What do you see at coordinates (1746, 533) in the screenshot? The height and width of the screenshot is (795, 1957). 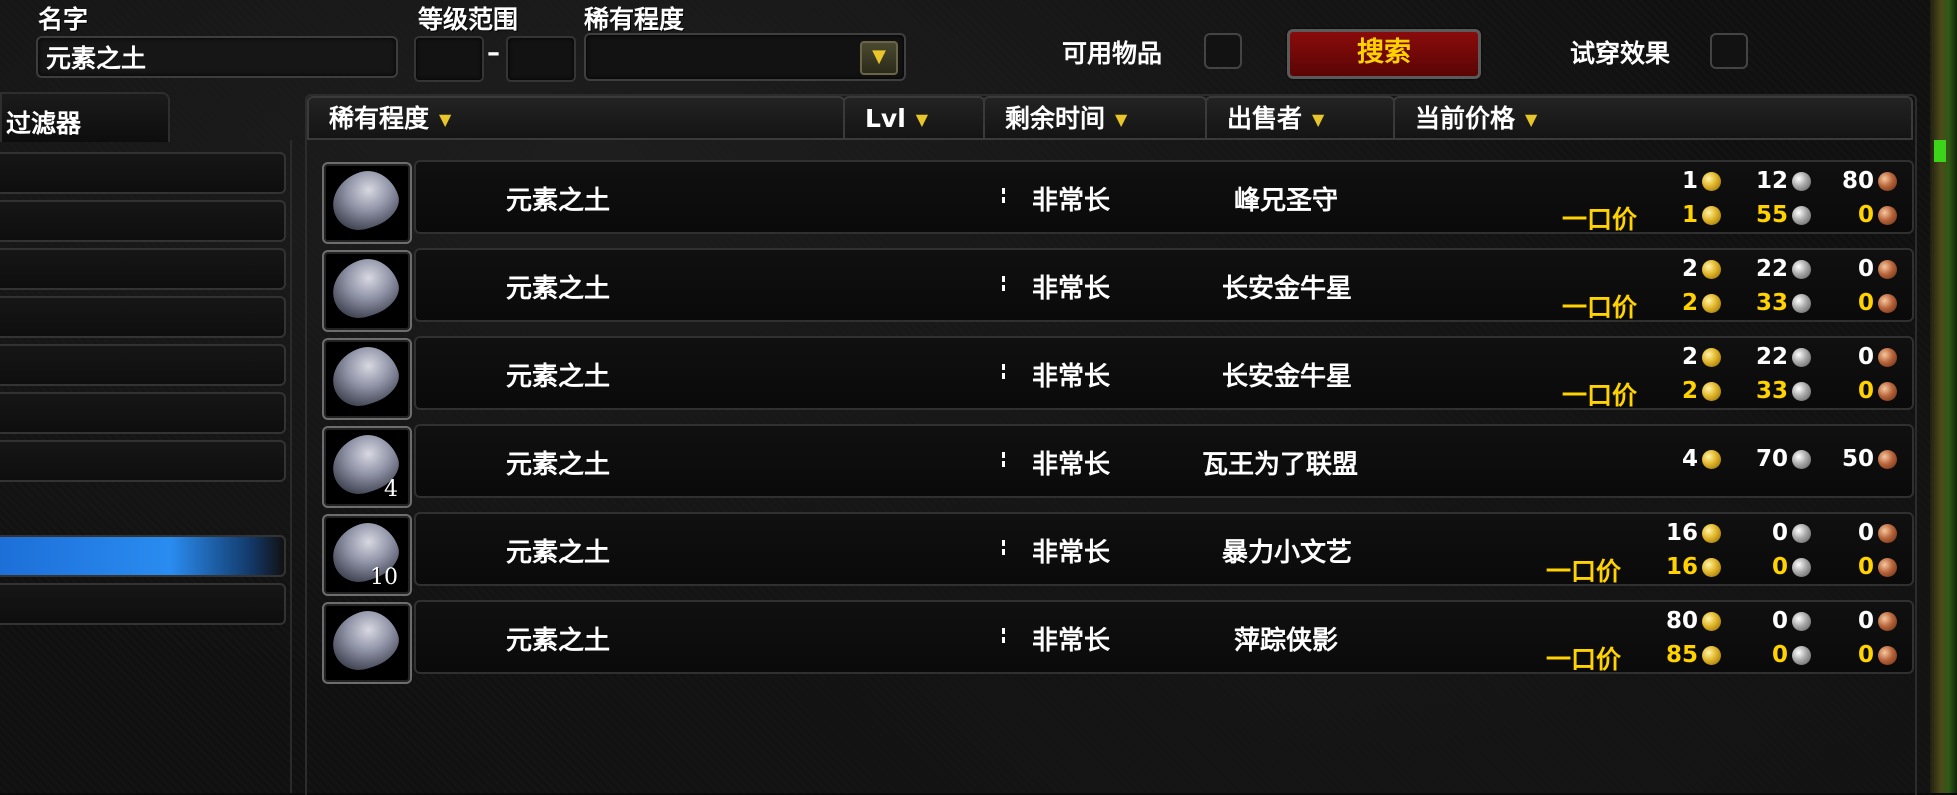 I see `bid-price: 16 0 0` at bounding box center [1746, 533].